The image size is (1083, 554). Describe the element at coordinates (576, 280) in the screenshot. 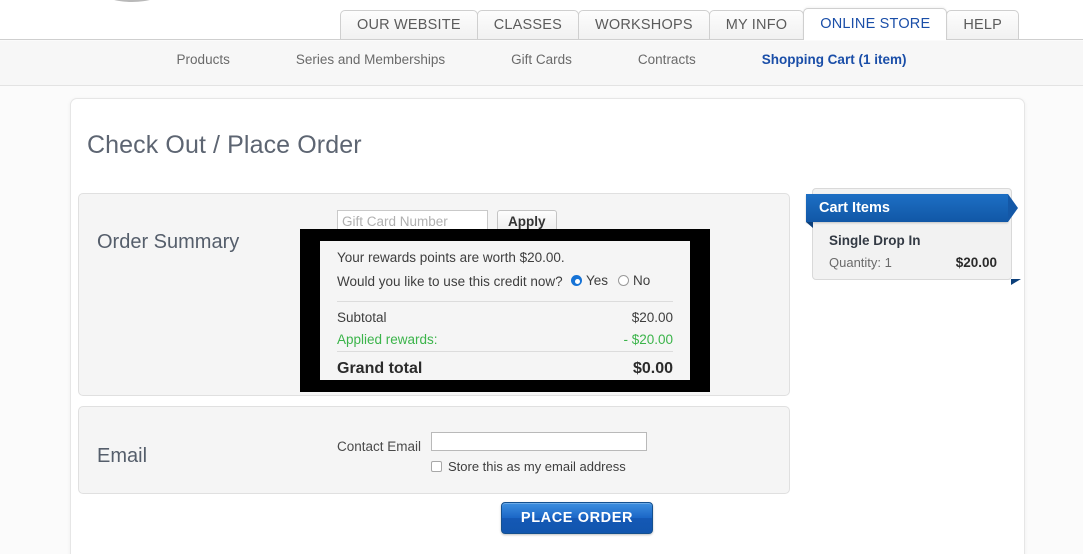

I see `radio-yes` at that location.